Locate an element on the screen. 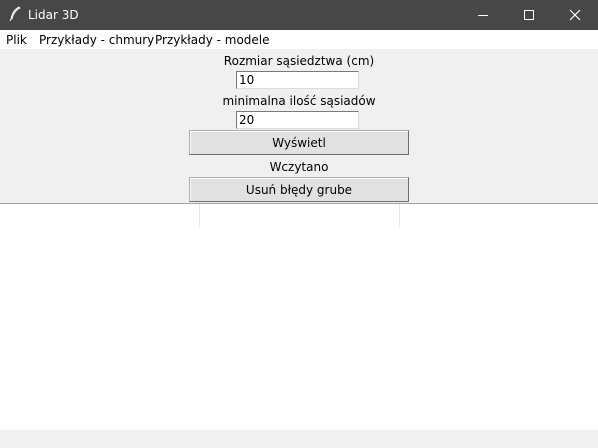 The width and height of the screenshot is (598, 448). bottom-strip is located at coordinates (299, 439).